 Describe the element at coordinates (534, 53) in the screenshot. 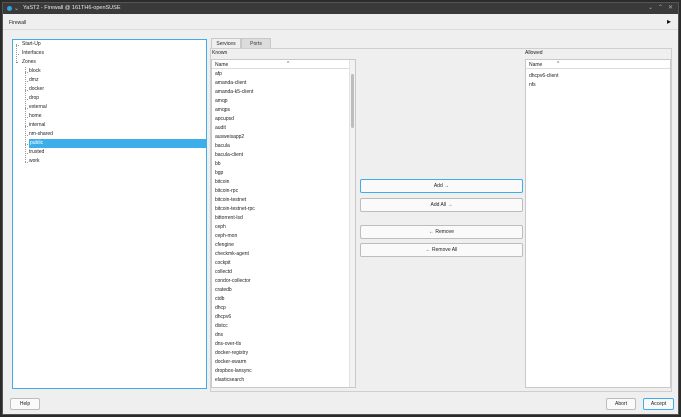

I see `allowed-label: Allowed` at that location.